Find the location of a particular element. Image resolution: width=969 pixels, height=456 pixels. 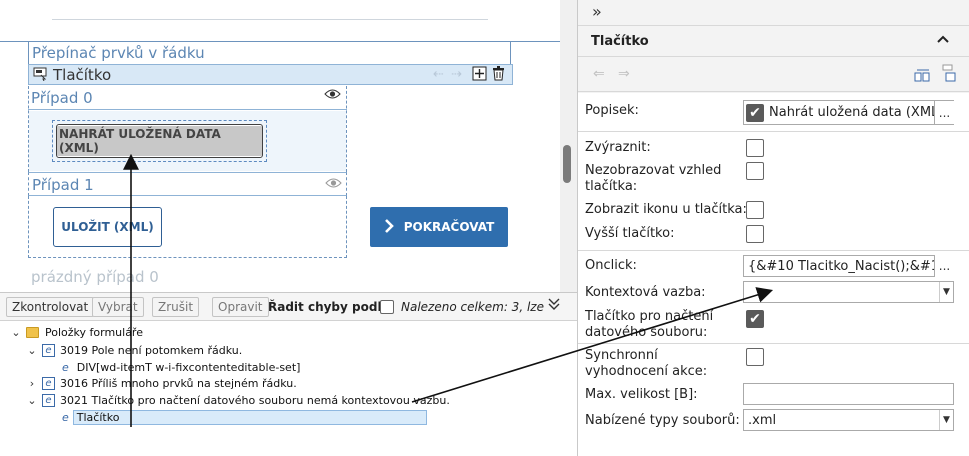

ikona-label: Zobrazit ikonu u tlačítka: is located at coordinates (666, 209).